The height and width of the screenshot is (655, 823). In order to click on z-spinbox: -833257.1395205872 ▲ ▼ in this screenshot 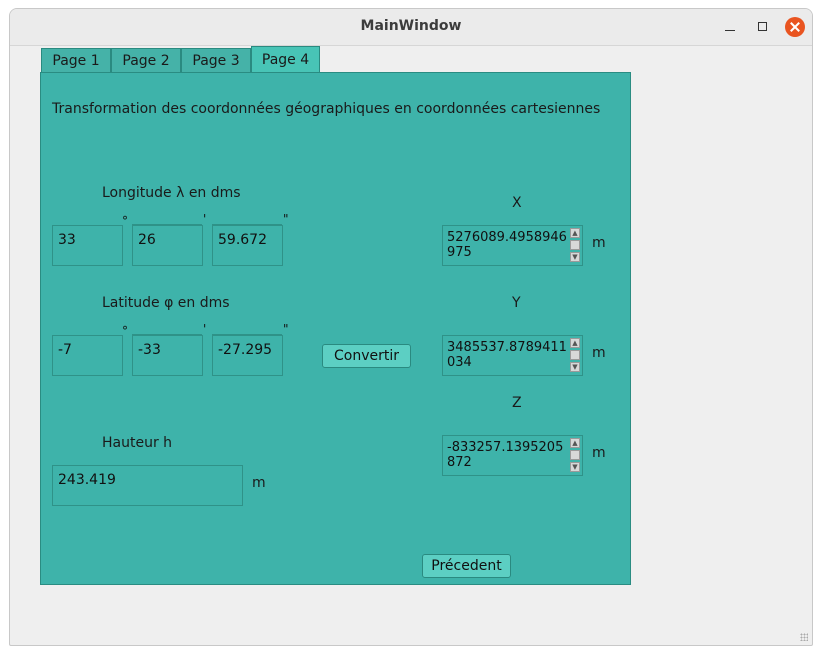, I will do `click(512, 455)`.